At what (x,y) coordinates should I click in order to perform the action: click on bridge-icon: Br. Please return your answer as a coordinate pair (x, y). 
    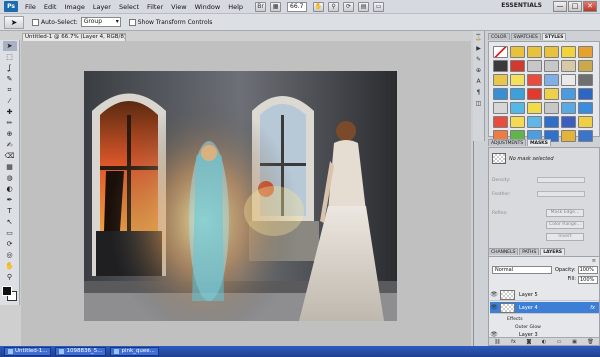
    Looking at the image, I should click on (261, 6).